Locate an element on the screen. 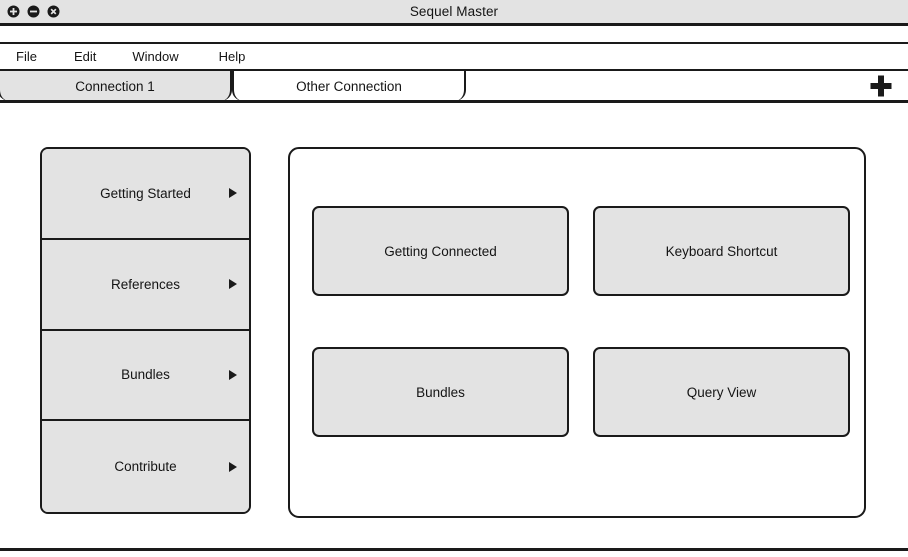 This screenshot has height=557, width=908. menu-bar: File Edit Window Help is located at coordinates (454, 57).